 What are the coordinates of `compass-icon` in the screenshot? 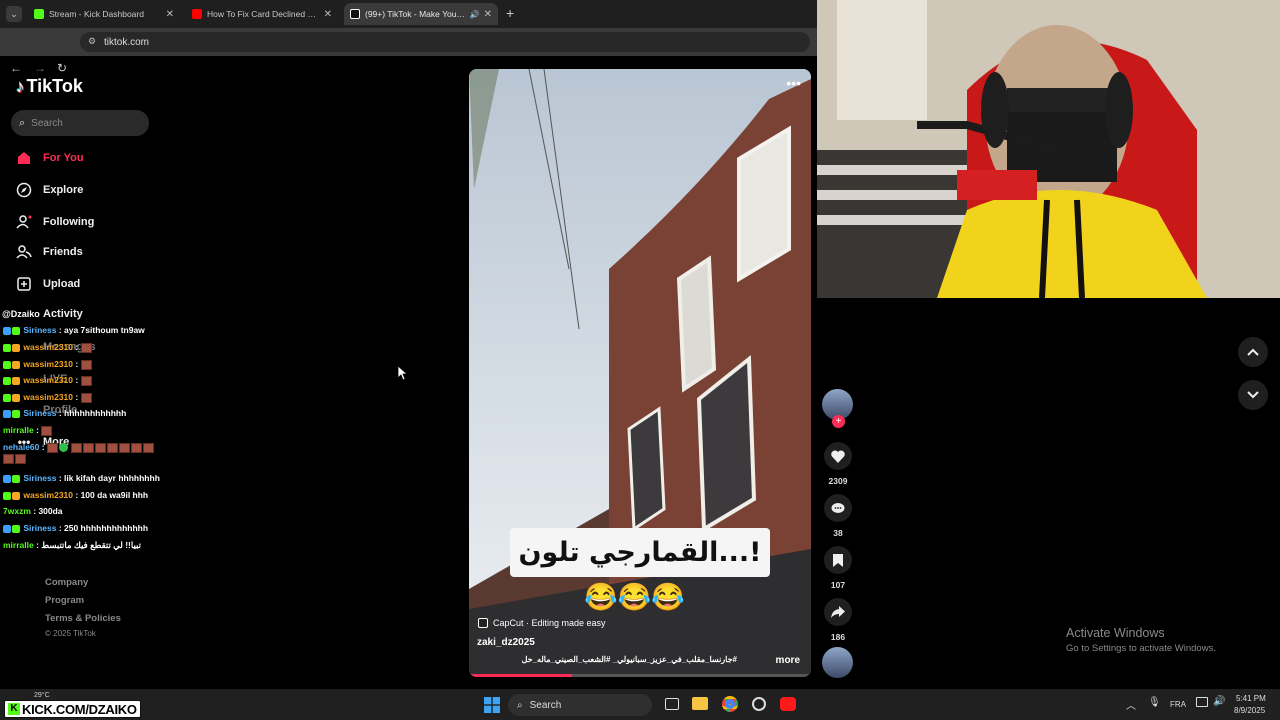 It's located at (24, 190).